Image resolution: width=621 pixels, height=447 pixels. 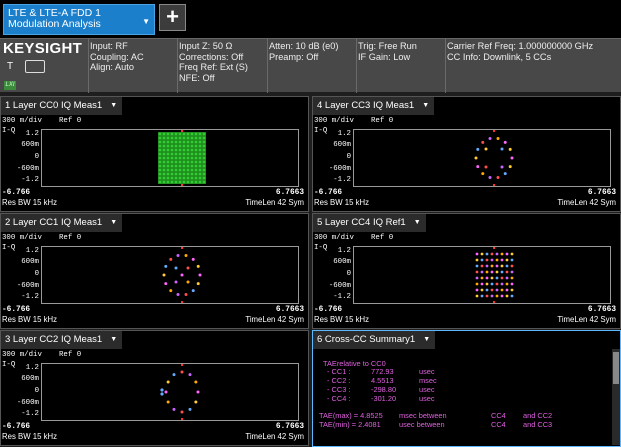 I want to click on timelen-label: TimeLen 42 Sym, so click(x=274, y=319).